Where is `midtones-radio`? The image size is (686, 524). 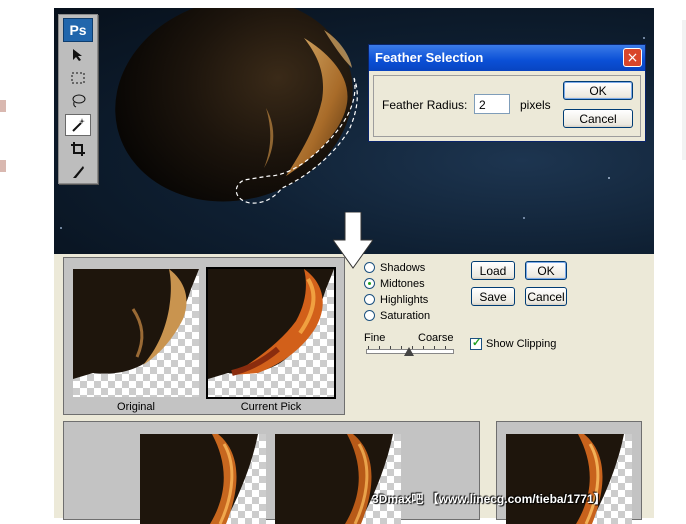 midtones-radio is located at coordinates (369, 283).